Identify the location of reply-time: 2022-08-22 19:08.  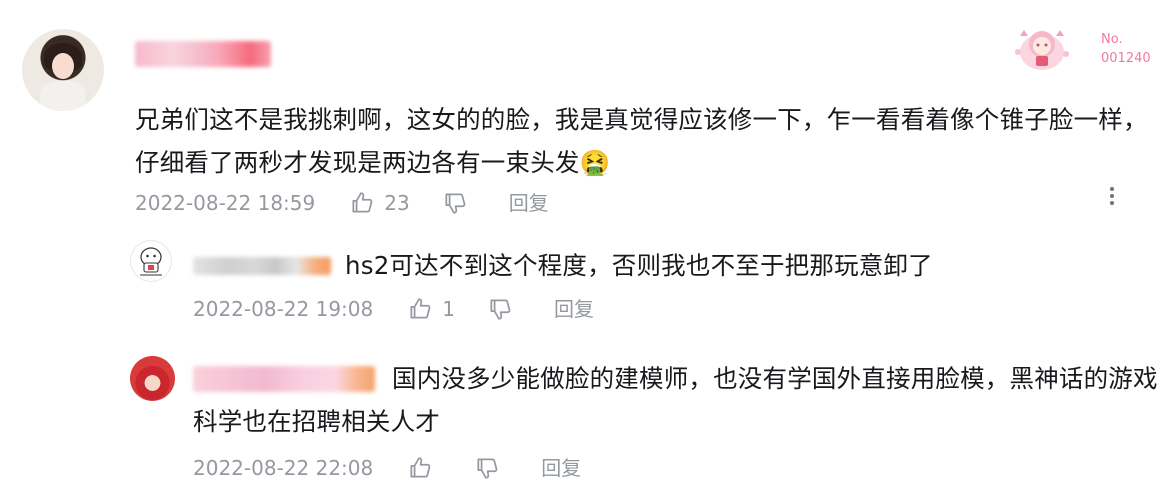
(283, 309).